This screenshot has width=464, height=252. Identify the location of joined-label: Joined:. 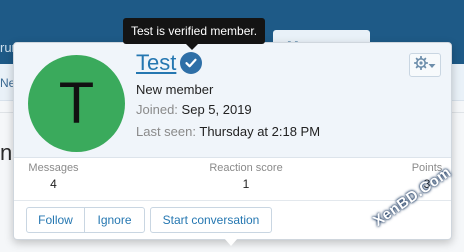
(157, 109).